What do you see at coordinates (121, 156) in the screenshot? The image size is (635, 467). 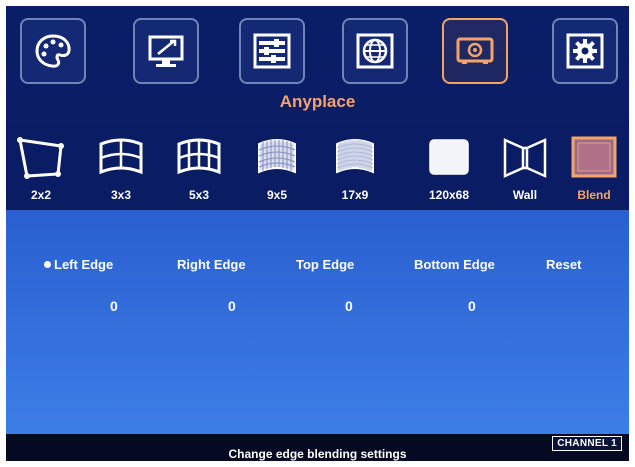 I see `curve-3x3-icon` at bounding box center [121, 156].